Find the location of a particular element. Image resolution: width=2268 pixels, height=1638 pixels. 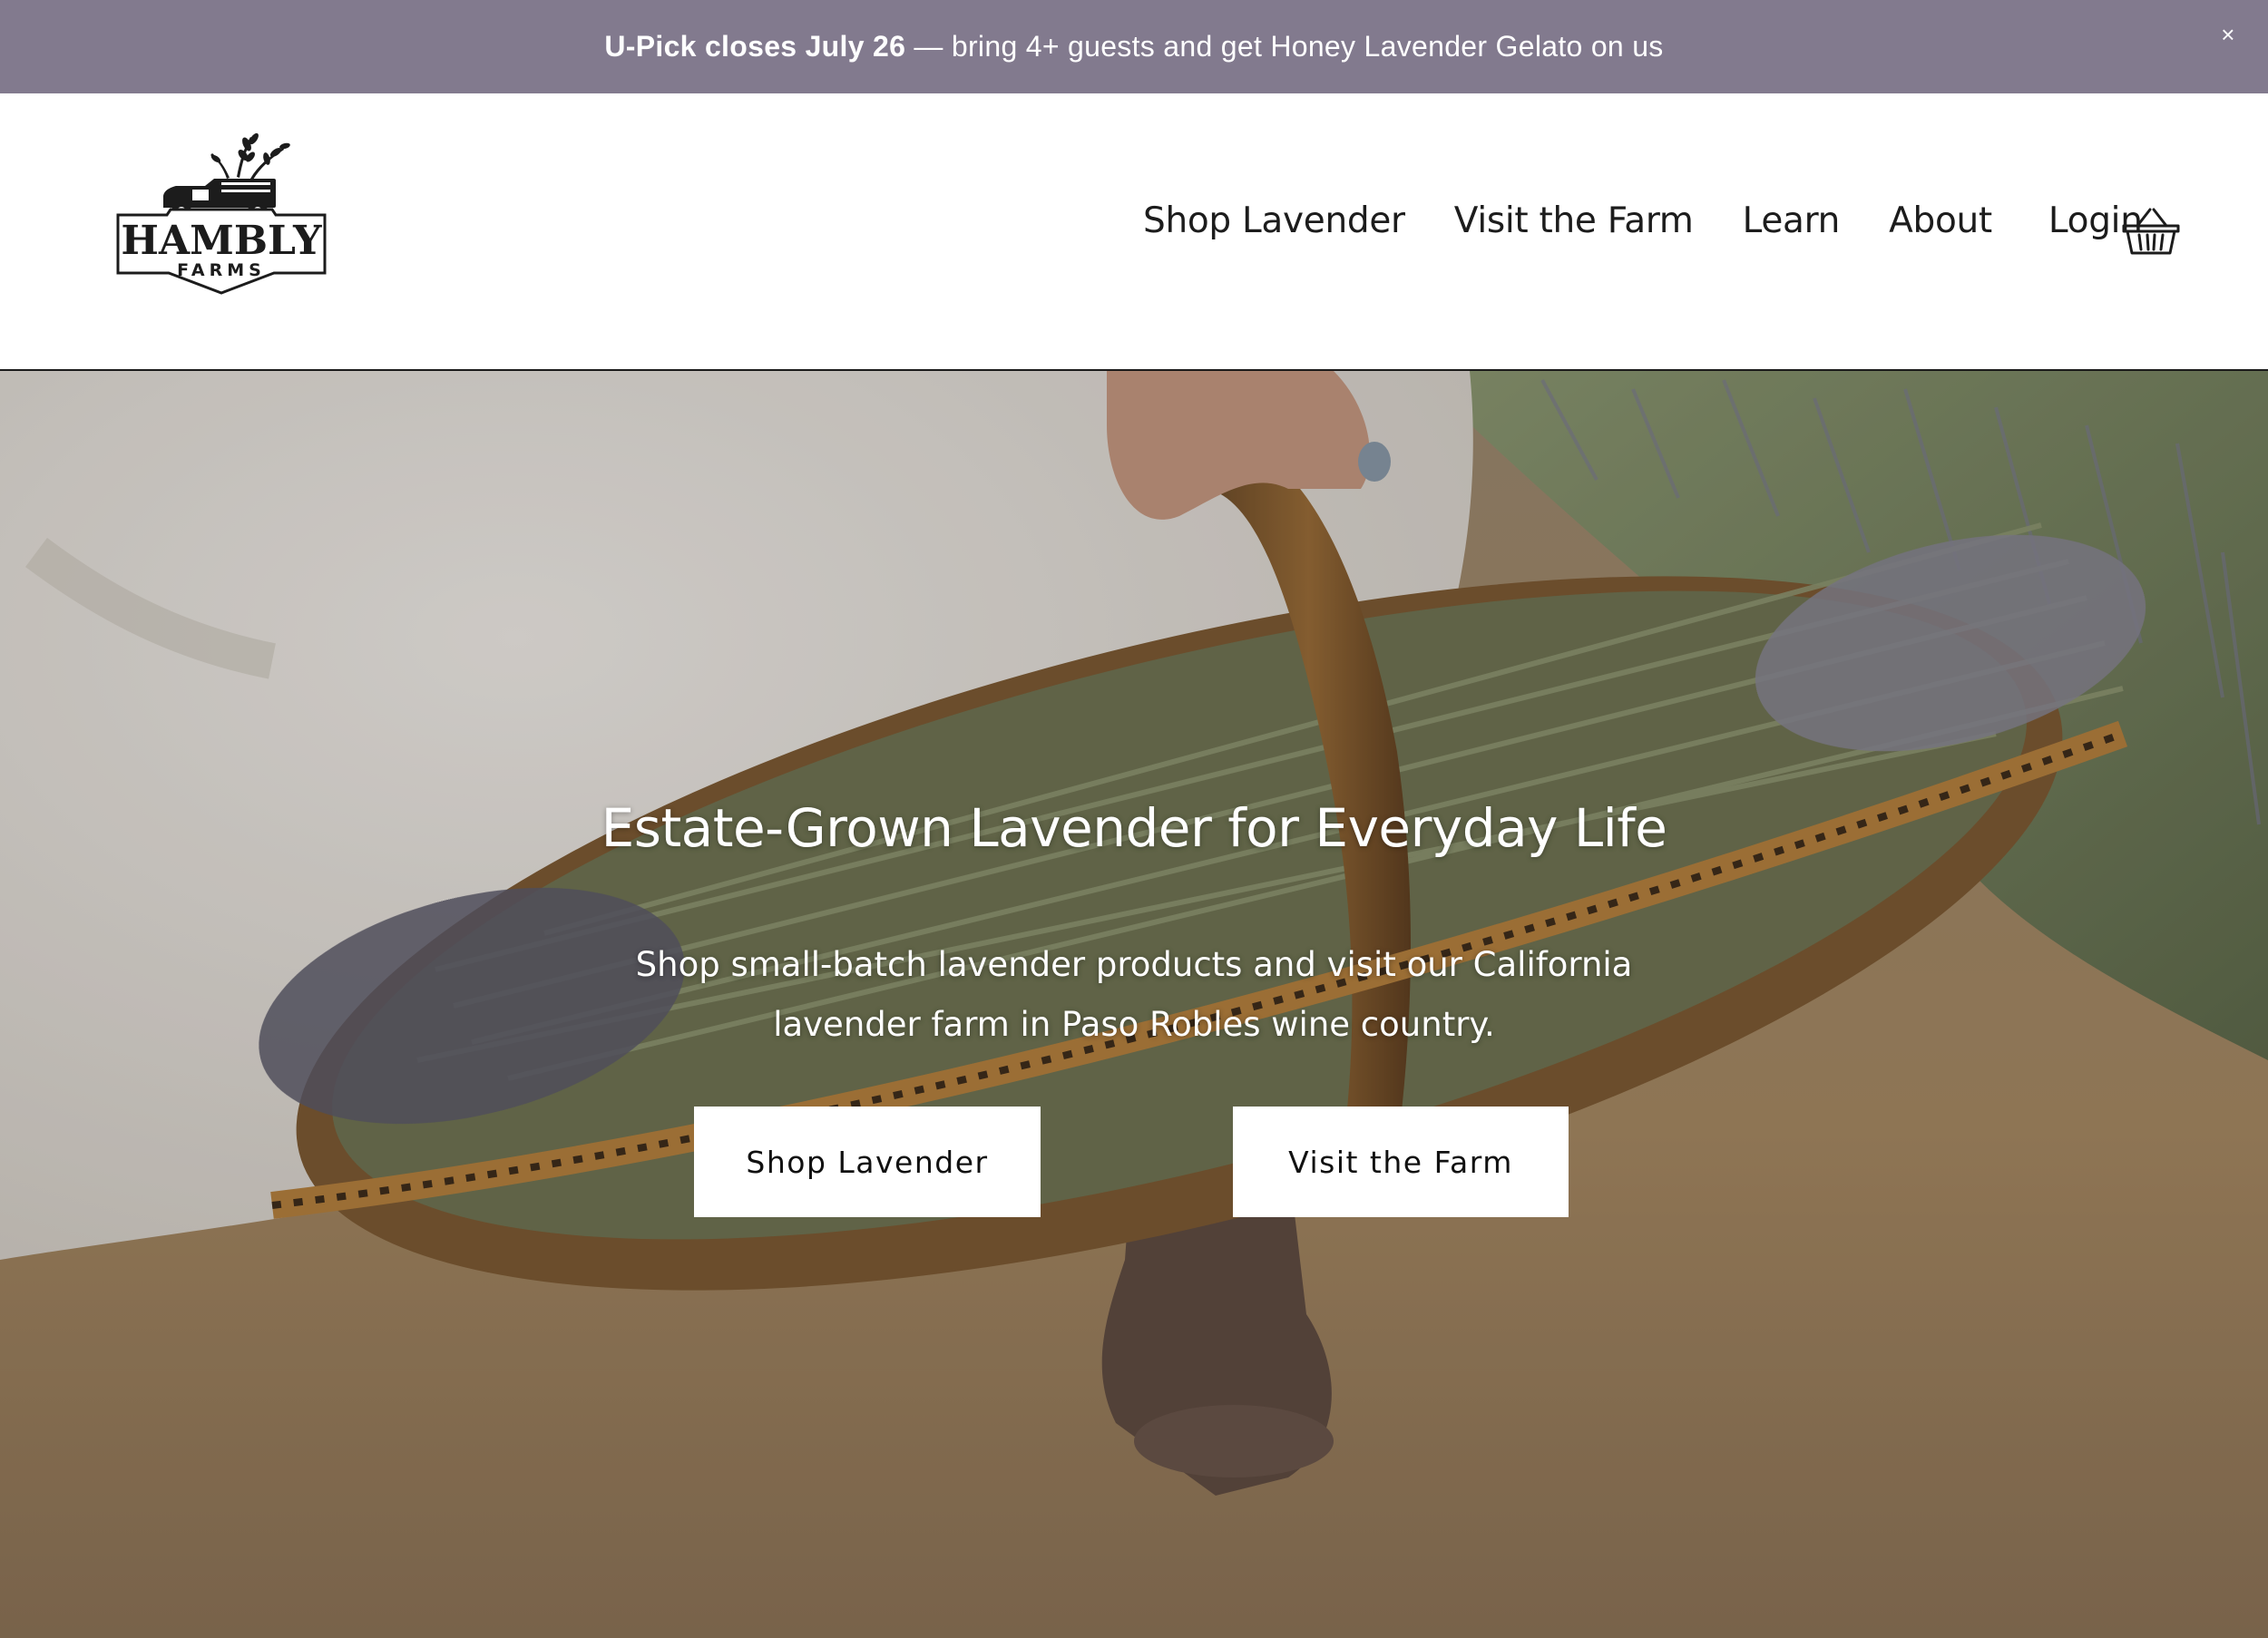

truck-with-lavender-logo-icon: HAMBLY FARMS is located at coordinates (222, 213).